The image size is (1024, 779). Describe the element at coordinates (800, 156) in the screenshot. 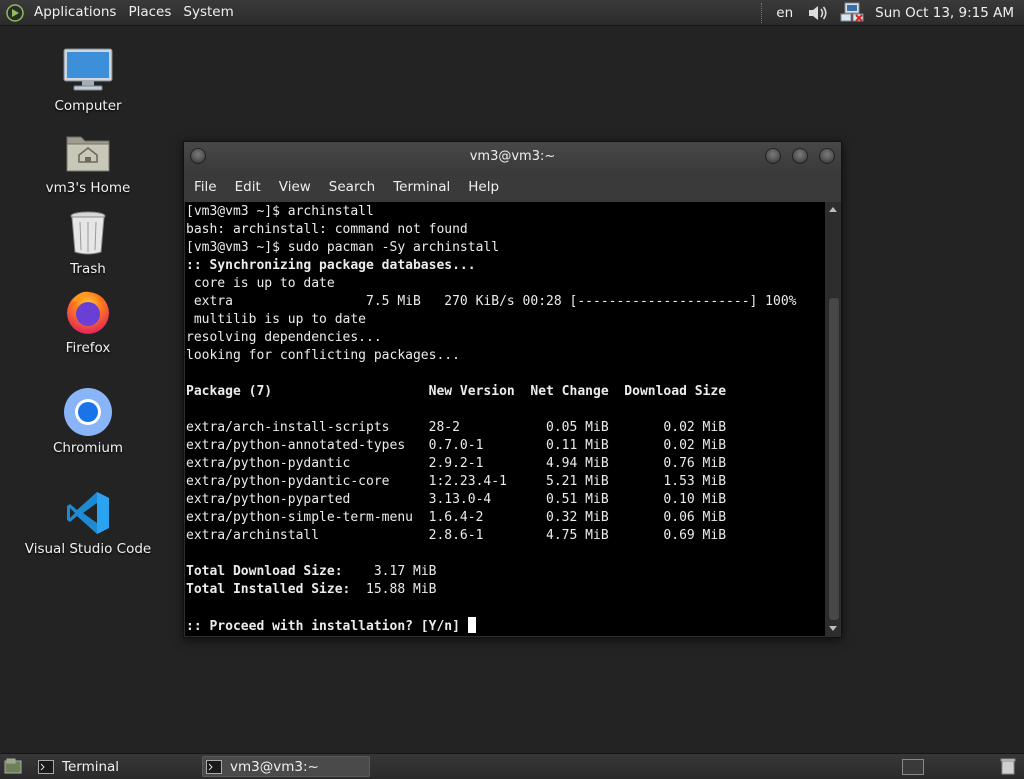

I see `maximize-button` at that location.